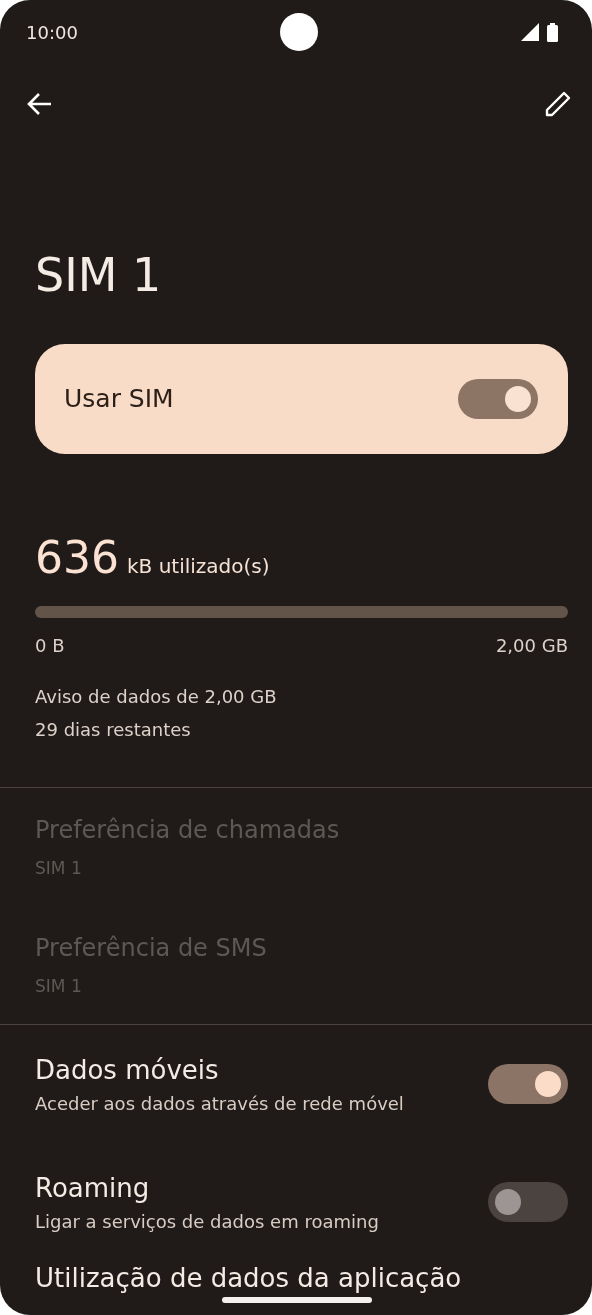 This screenshot has width=592, height=1315. What do you see at coordinates (98, 275) in the screenshot?
I see `page-title: SIM 1` at bounding box center [98, 275].